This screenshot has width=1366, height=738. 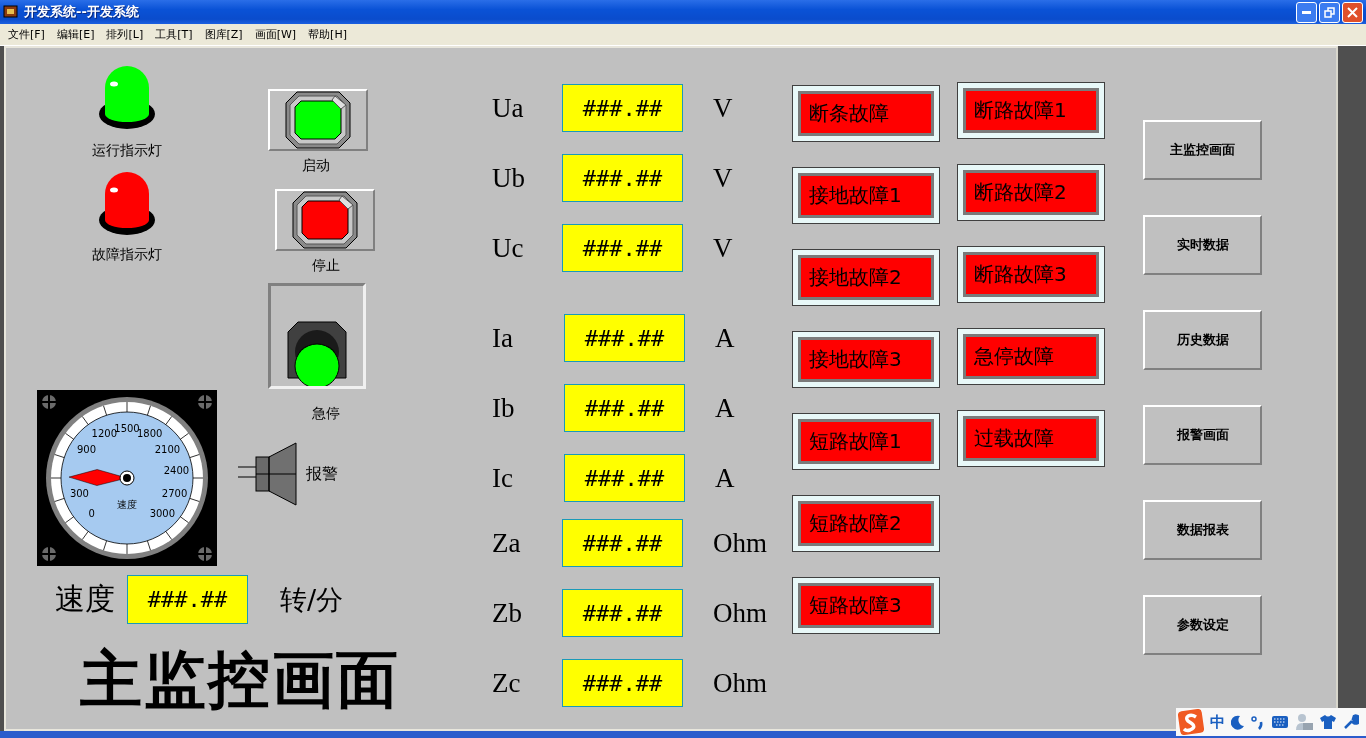 What do you see at coordinates (26, 34) in the screenshot?
I see `menu-item: 文件[F]` at bounding box center [26, 34].